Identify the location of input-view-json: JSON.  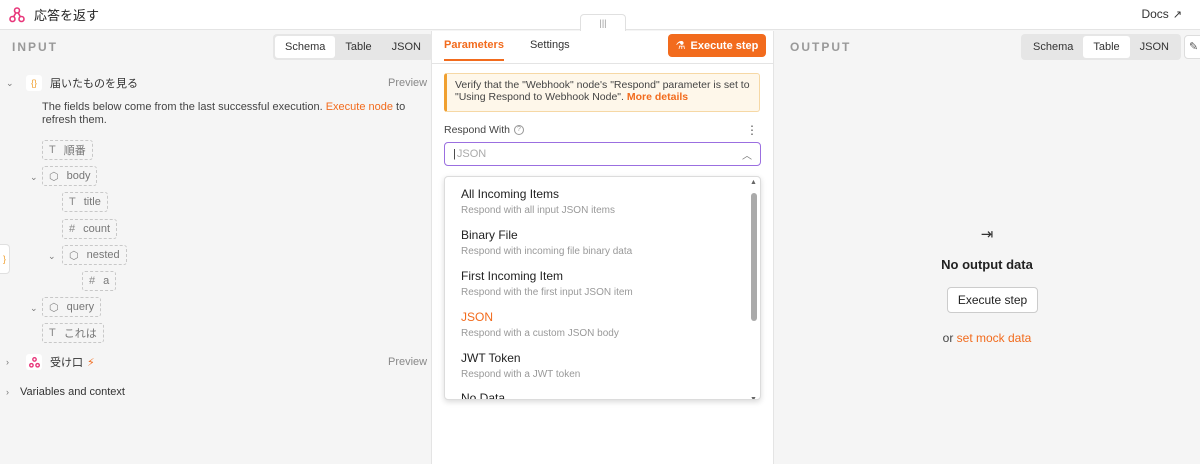
(406, 47).